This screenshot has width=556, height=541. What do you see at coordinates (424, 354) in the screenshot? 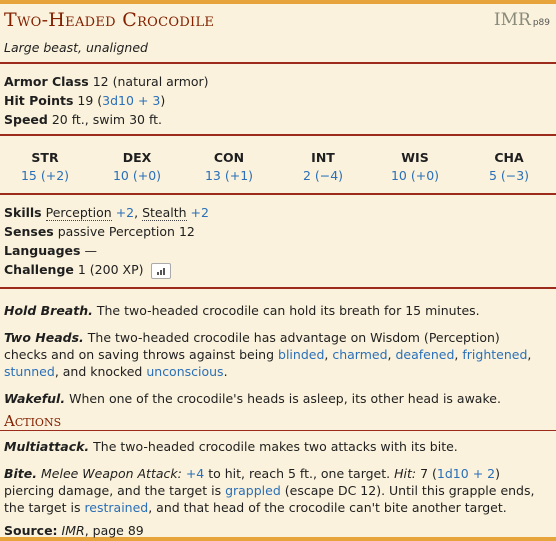
I see `condition-deafened: deafened` at bounding box center [424, 354].